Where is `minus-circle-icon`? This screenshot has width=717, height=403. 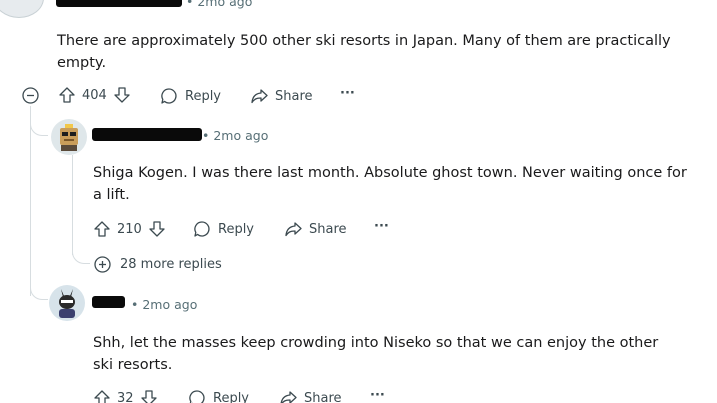 minus-circle-icon is located at coordinates (30, 95).